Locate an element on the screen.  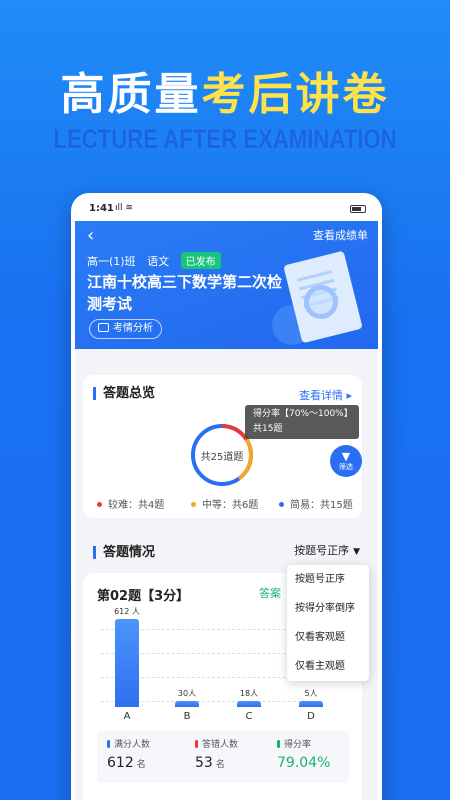
view-detail-link: 查看详情 ▸ is located at coordinates (325, 395).